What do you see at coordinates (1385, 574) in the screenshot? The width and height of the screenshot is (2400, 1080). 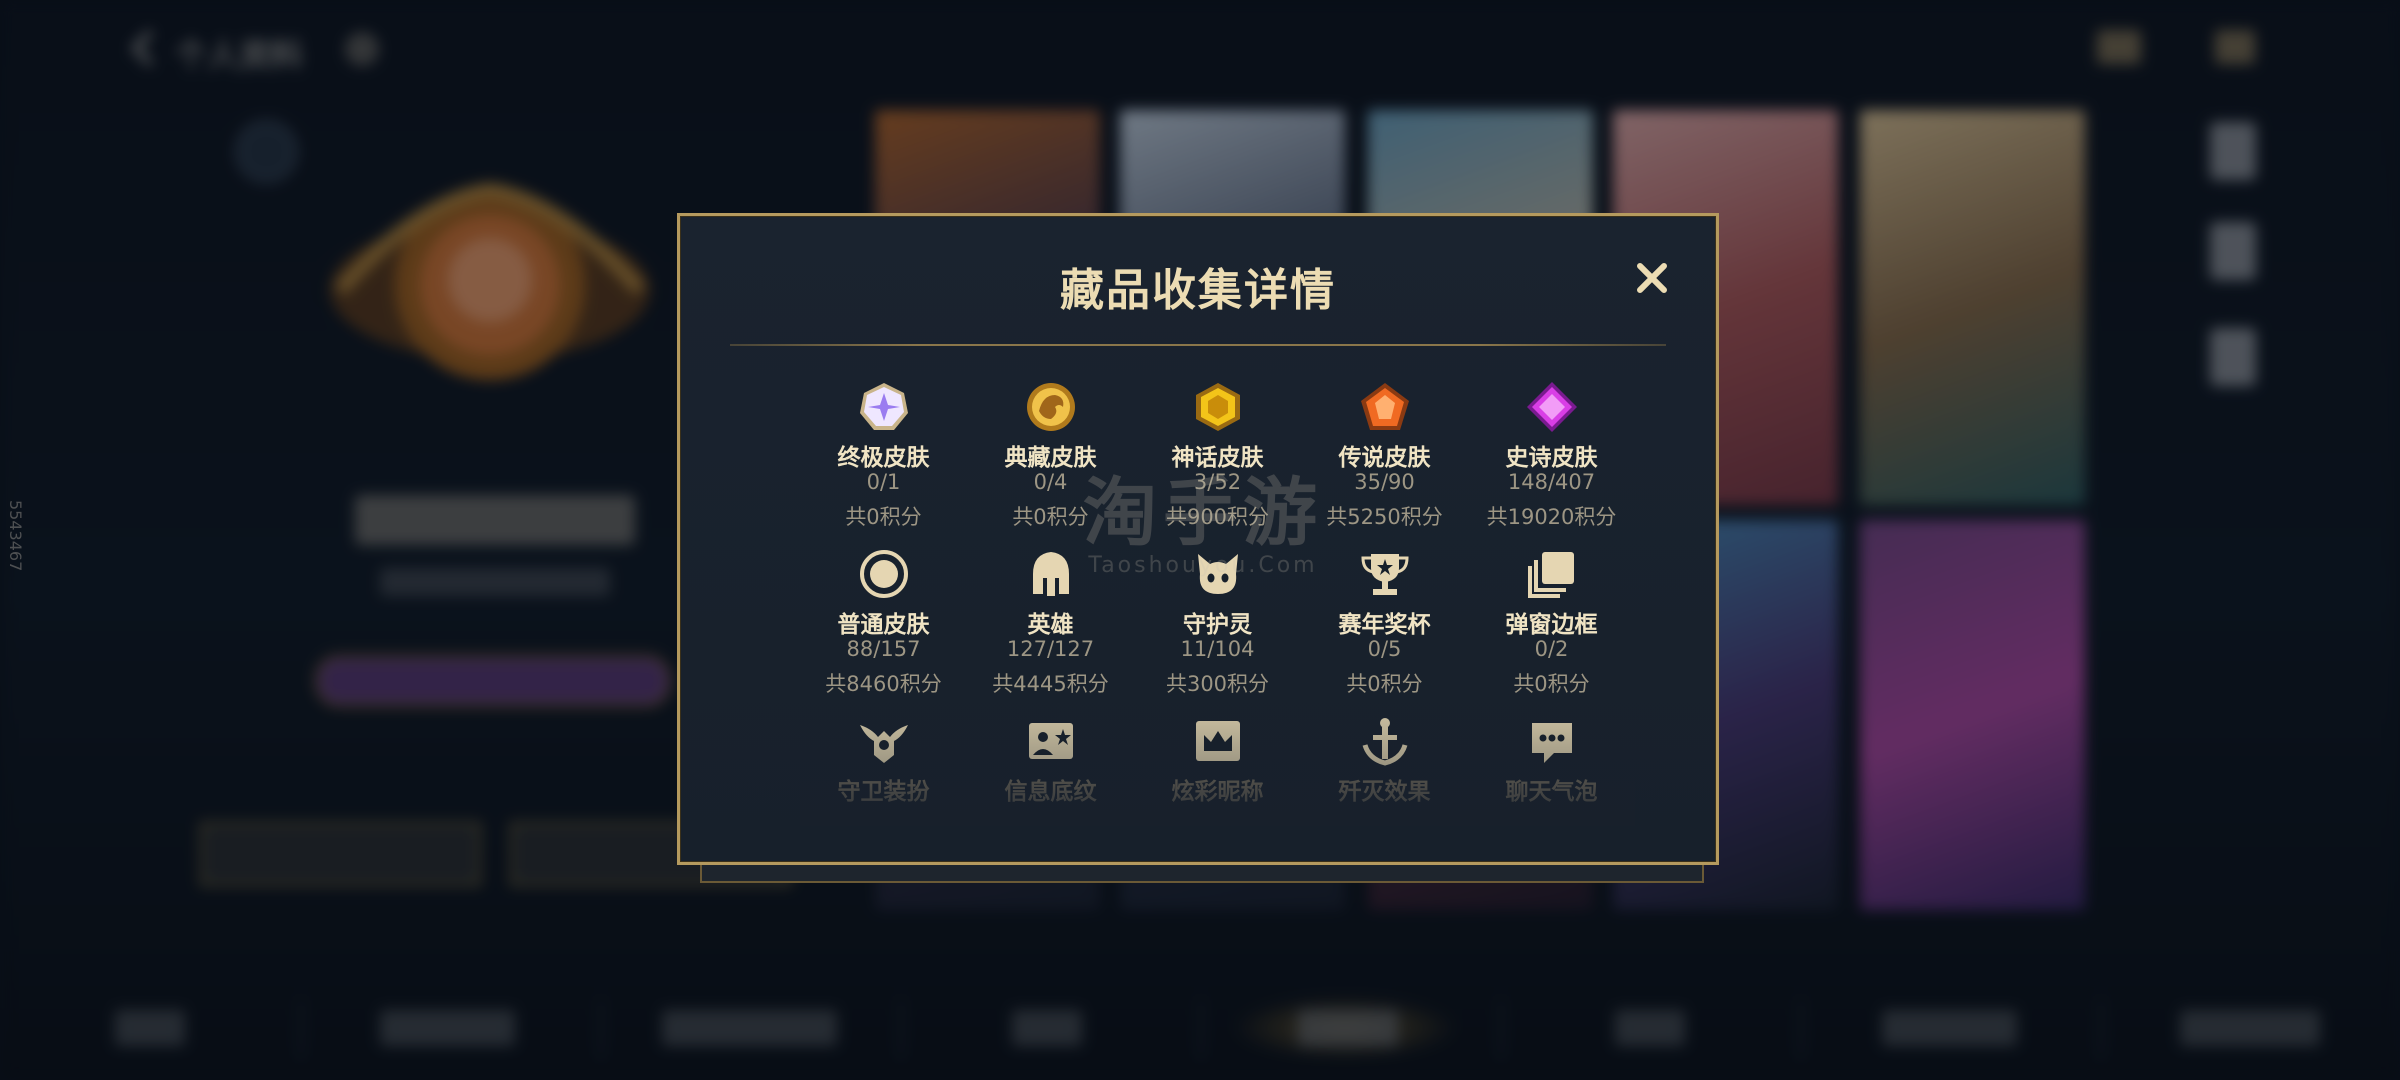 I see `season-trophy-icon` at bounding box center [1385, 574].